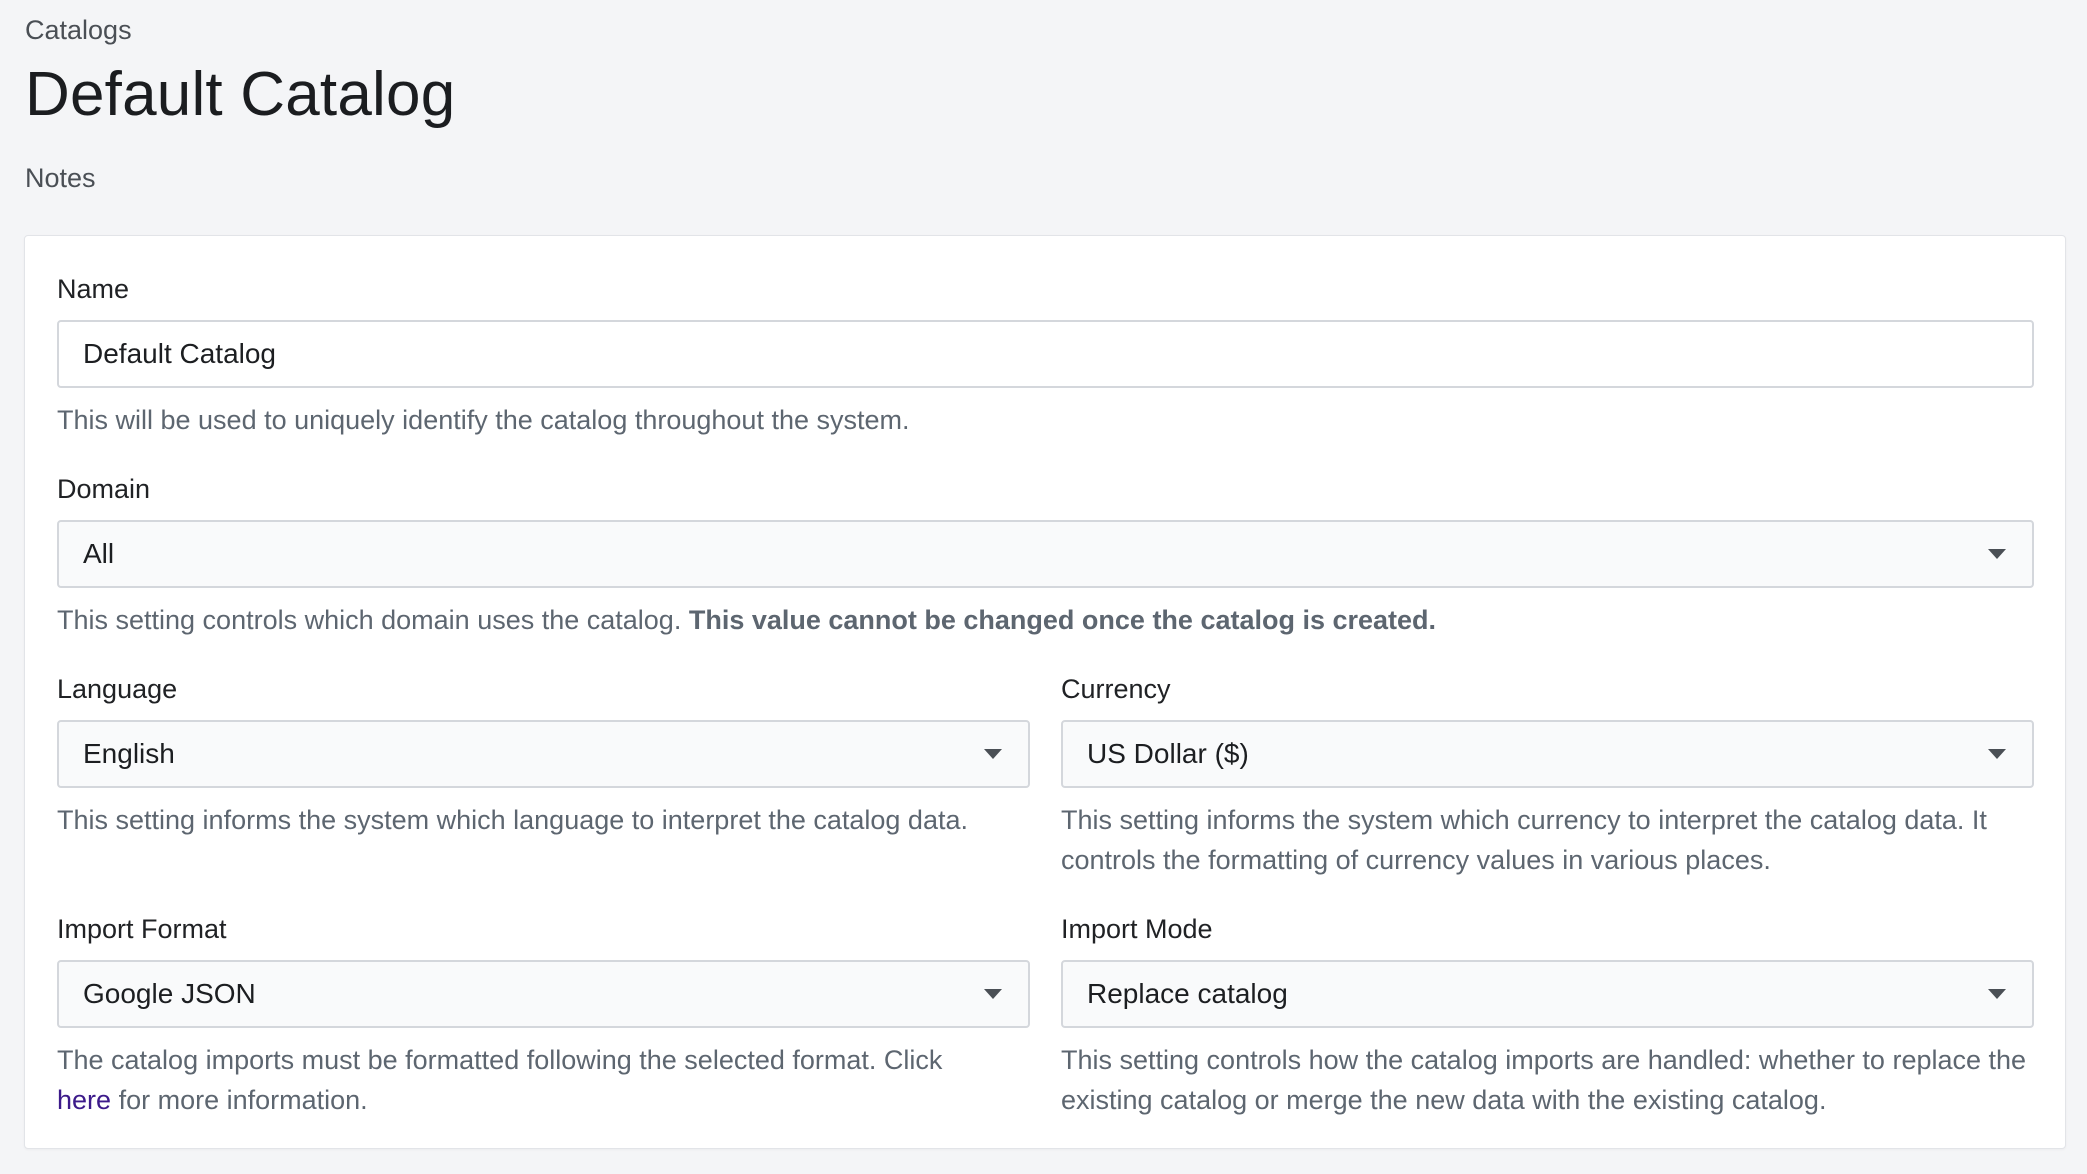 The width and height of the screenshot is (2087, 1174). Describe the element at coordinates (84, 1100) in the screenshot. I see `import-format-help-link: here` at that location.